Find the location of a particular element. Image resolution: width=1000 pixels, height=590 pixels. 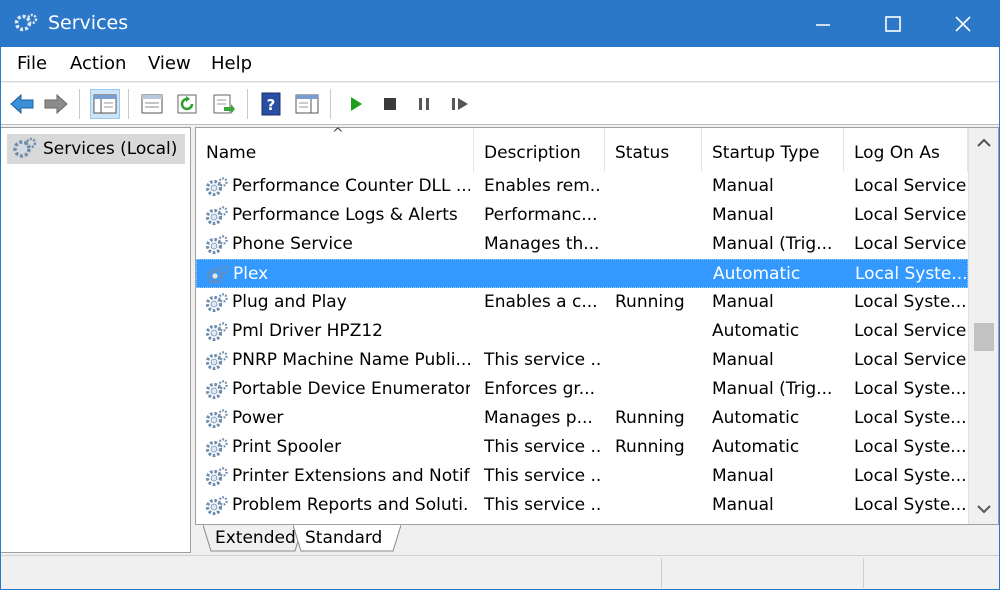

show-hide-console-tree-button is located at coordinates (105, 104).